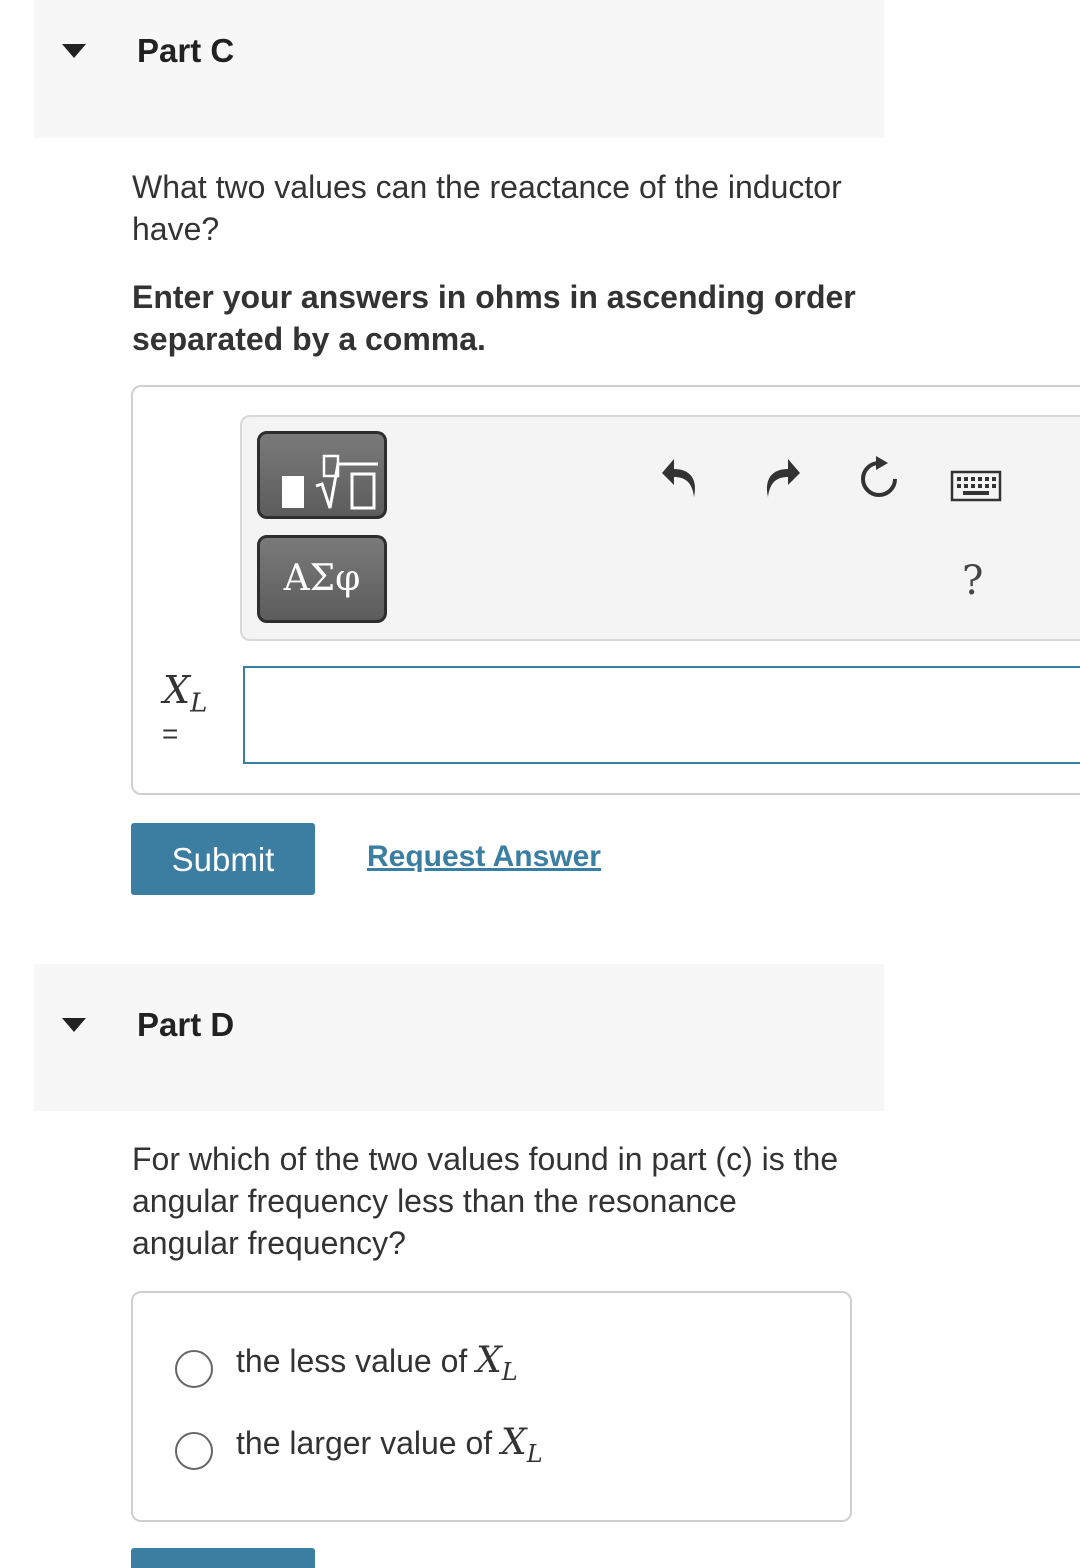 This screenshot has height=1568, width=1080. What do you see at coordinates (972, 581) in the screenshot?
I see `help-button: ?` at bounding box center [972, 581].